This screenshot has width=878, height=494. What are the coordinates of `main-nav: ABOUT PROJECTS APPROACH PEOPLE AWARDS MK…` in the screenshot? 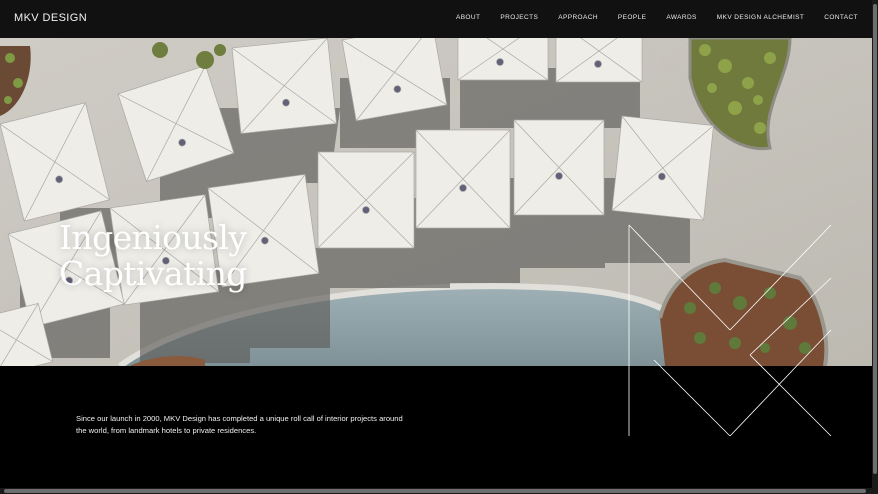 It's located at (657, 17).